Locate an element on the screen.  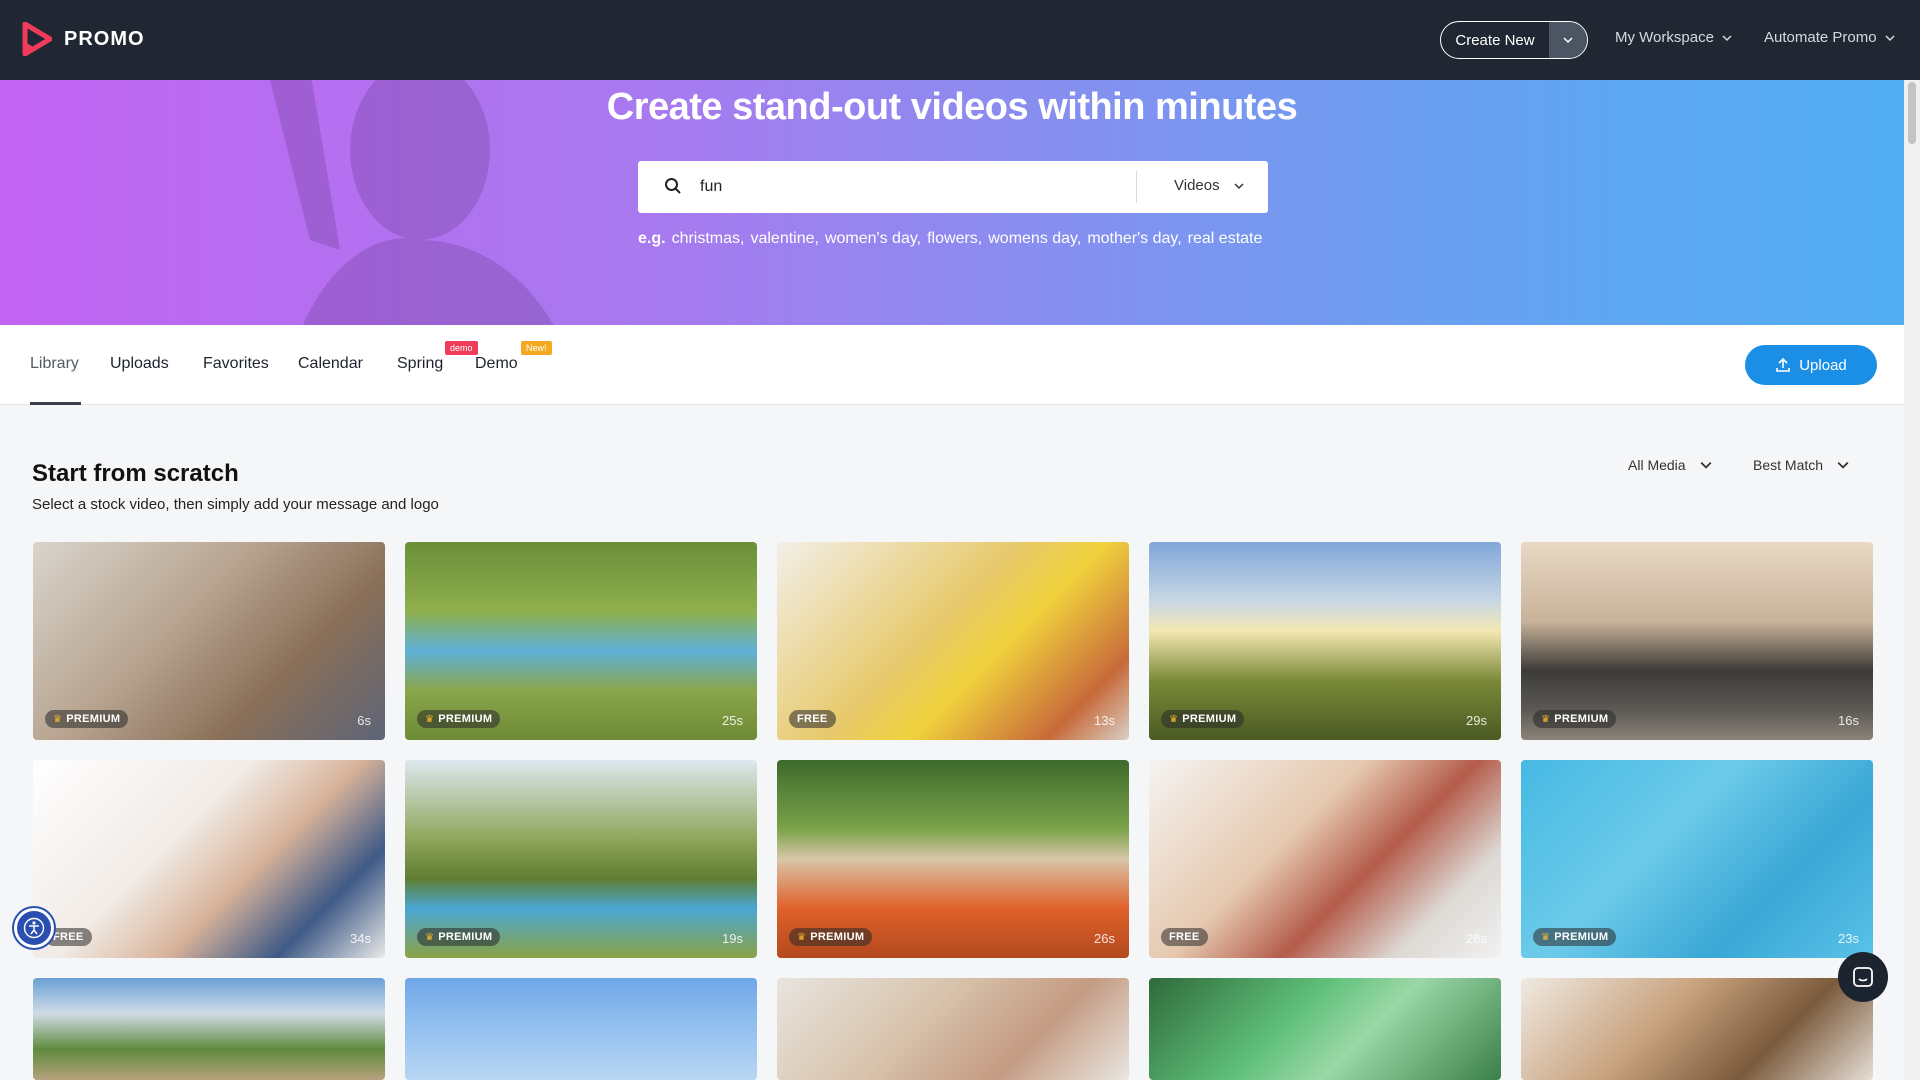
spring-demo-badge: demo is located at coordinates (461, 348).